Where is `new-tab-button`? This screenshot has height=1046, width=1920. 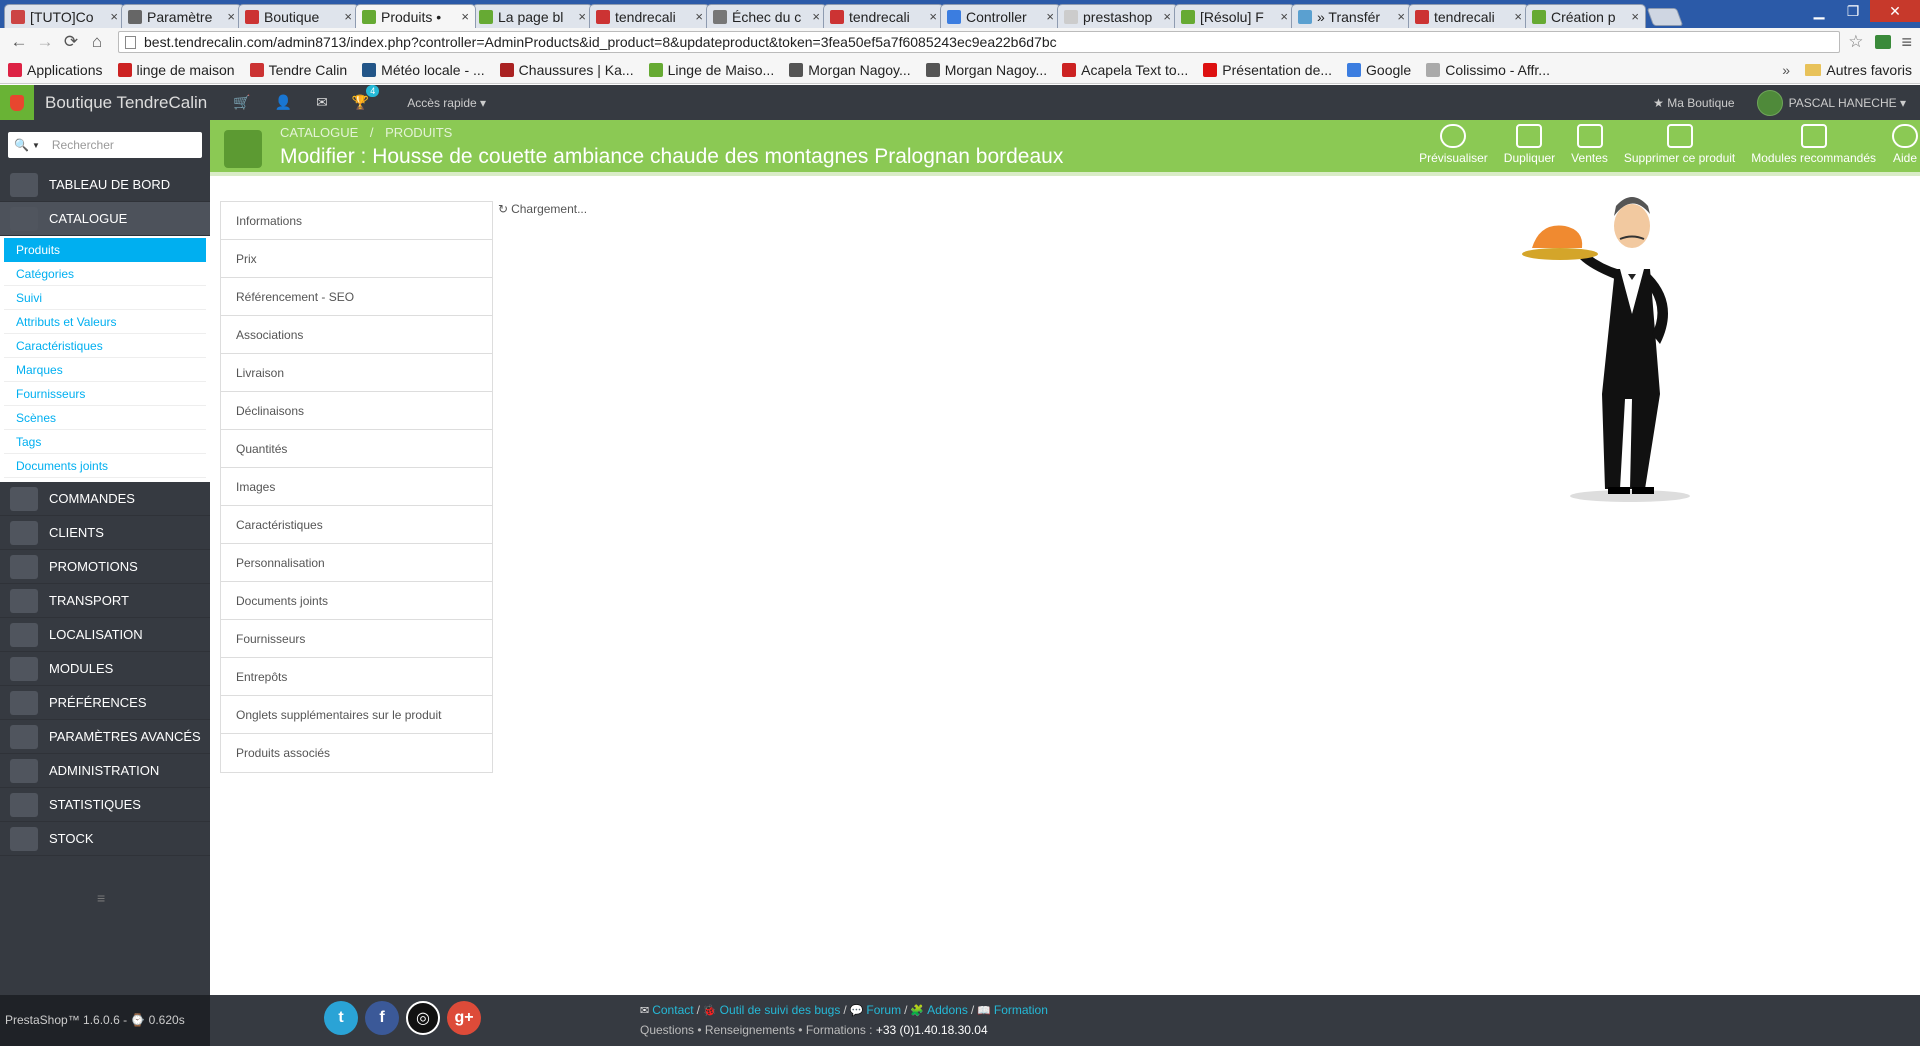 new-tab-button is located at coordinates (1665, 17).